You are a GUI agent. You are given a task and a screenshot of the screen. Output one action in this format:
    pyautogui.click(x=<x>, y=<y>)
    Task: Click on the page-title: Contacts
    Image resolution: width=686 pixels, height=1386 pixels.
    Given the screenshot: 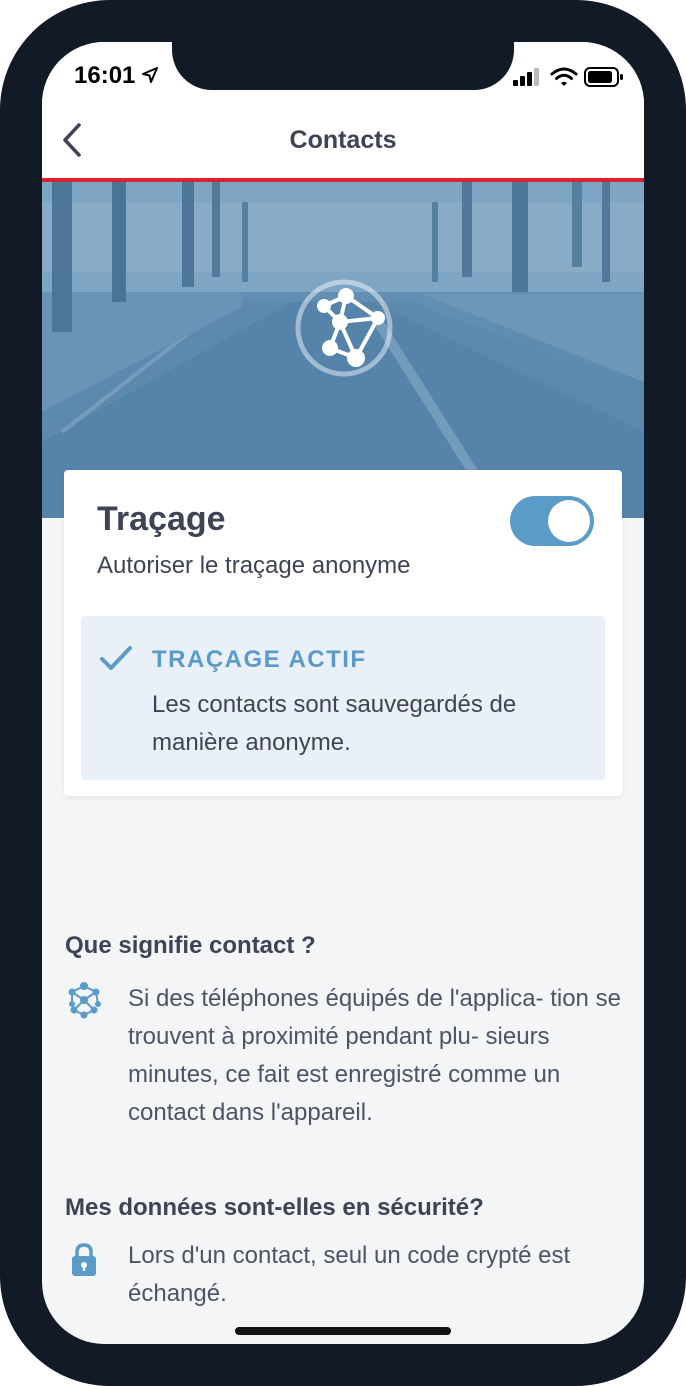 What is the action you would take?
    pyautogui.click(x=343, y=140)
    